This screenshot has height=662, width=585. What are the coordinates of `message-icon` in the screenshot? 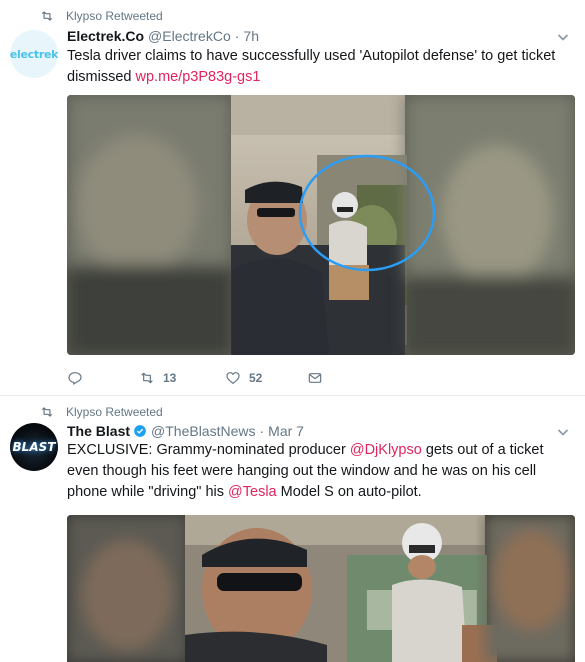 It's located at (315, 378).